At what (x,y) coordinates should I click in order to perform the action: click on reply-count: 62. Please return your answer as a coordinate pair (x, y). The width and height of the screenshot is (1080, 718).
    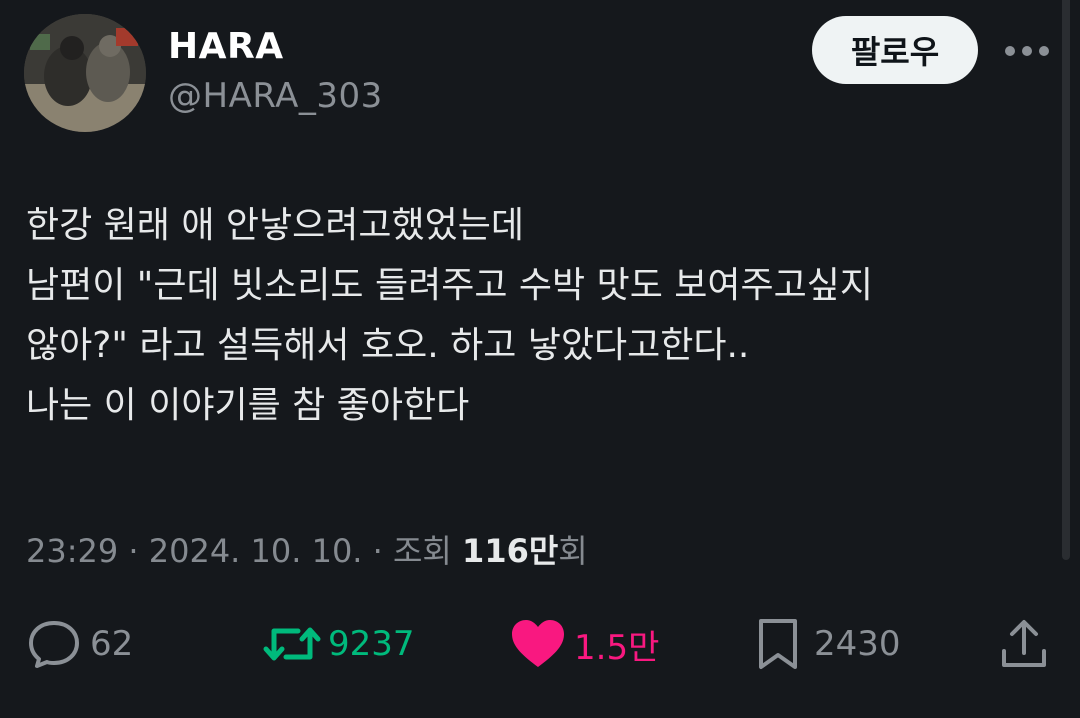
    Looking at the image, I should click on (112, 644).